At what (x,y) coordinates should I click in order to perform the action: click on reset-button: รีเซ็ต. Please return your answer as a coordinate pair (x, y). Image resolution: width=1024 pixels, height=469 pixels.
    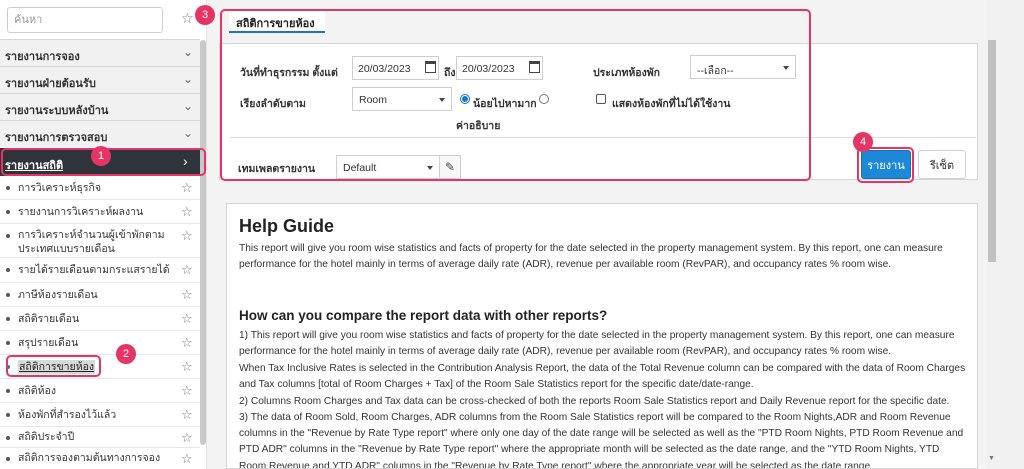
    Looking at the image, I should click on (942, 164).